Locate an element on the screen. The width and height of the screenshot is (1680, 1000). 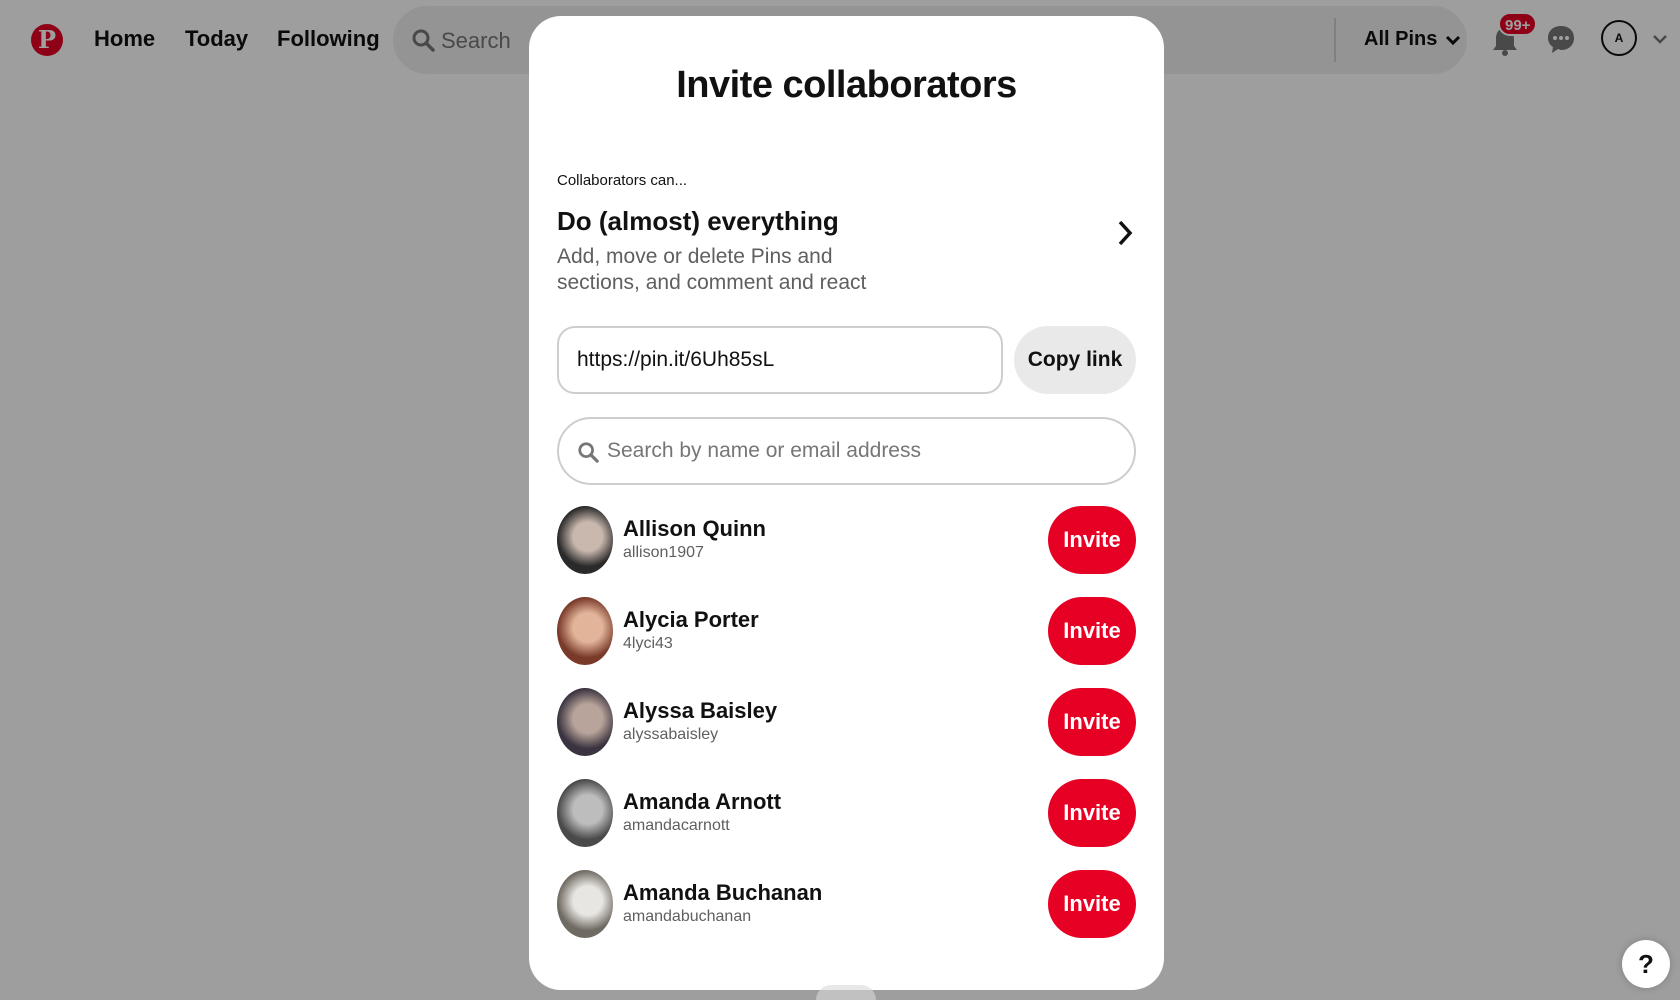
person-row: Alycia Porter 4lyci43 Invite is located at coordinates (846, 642).